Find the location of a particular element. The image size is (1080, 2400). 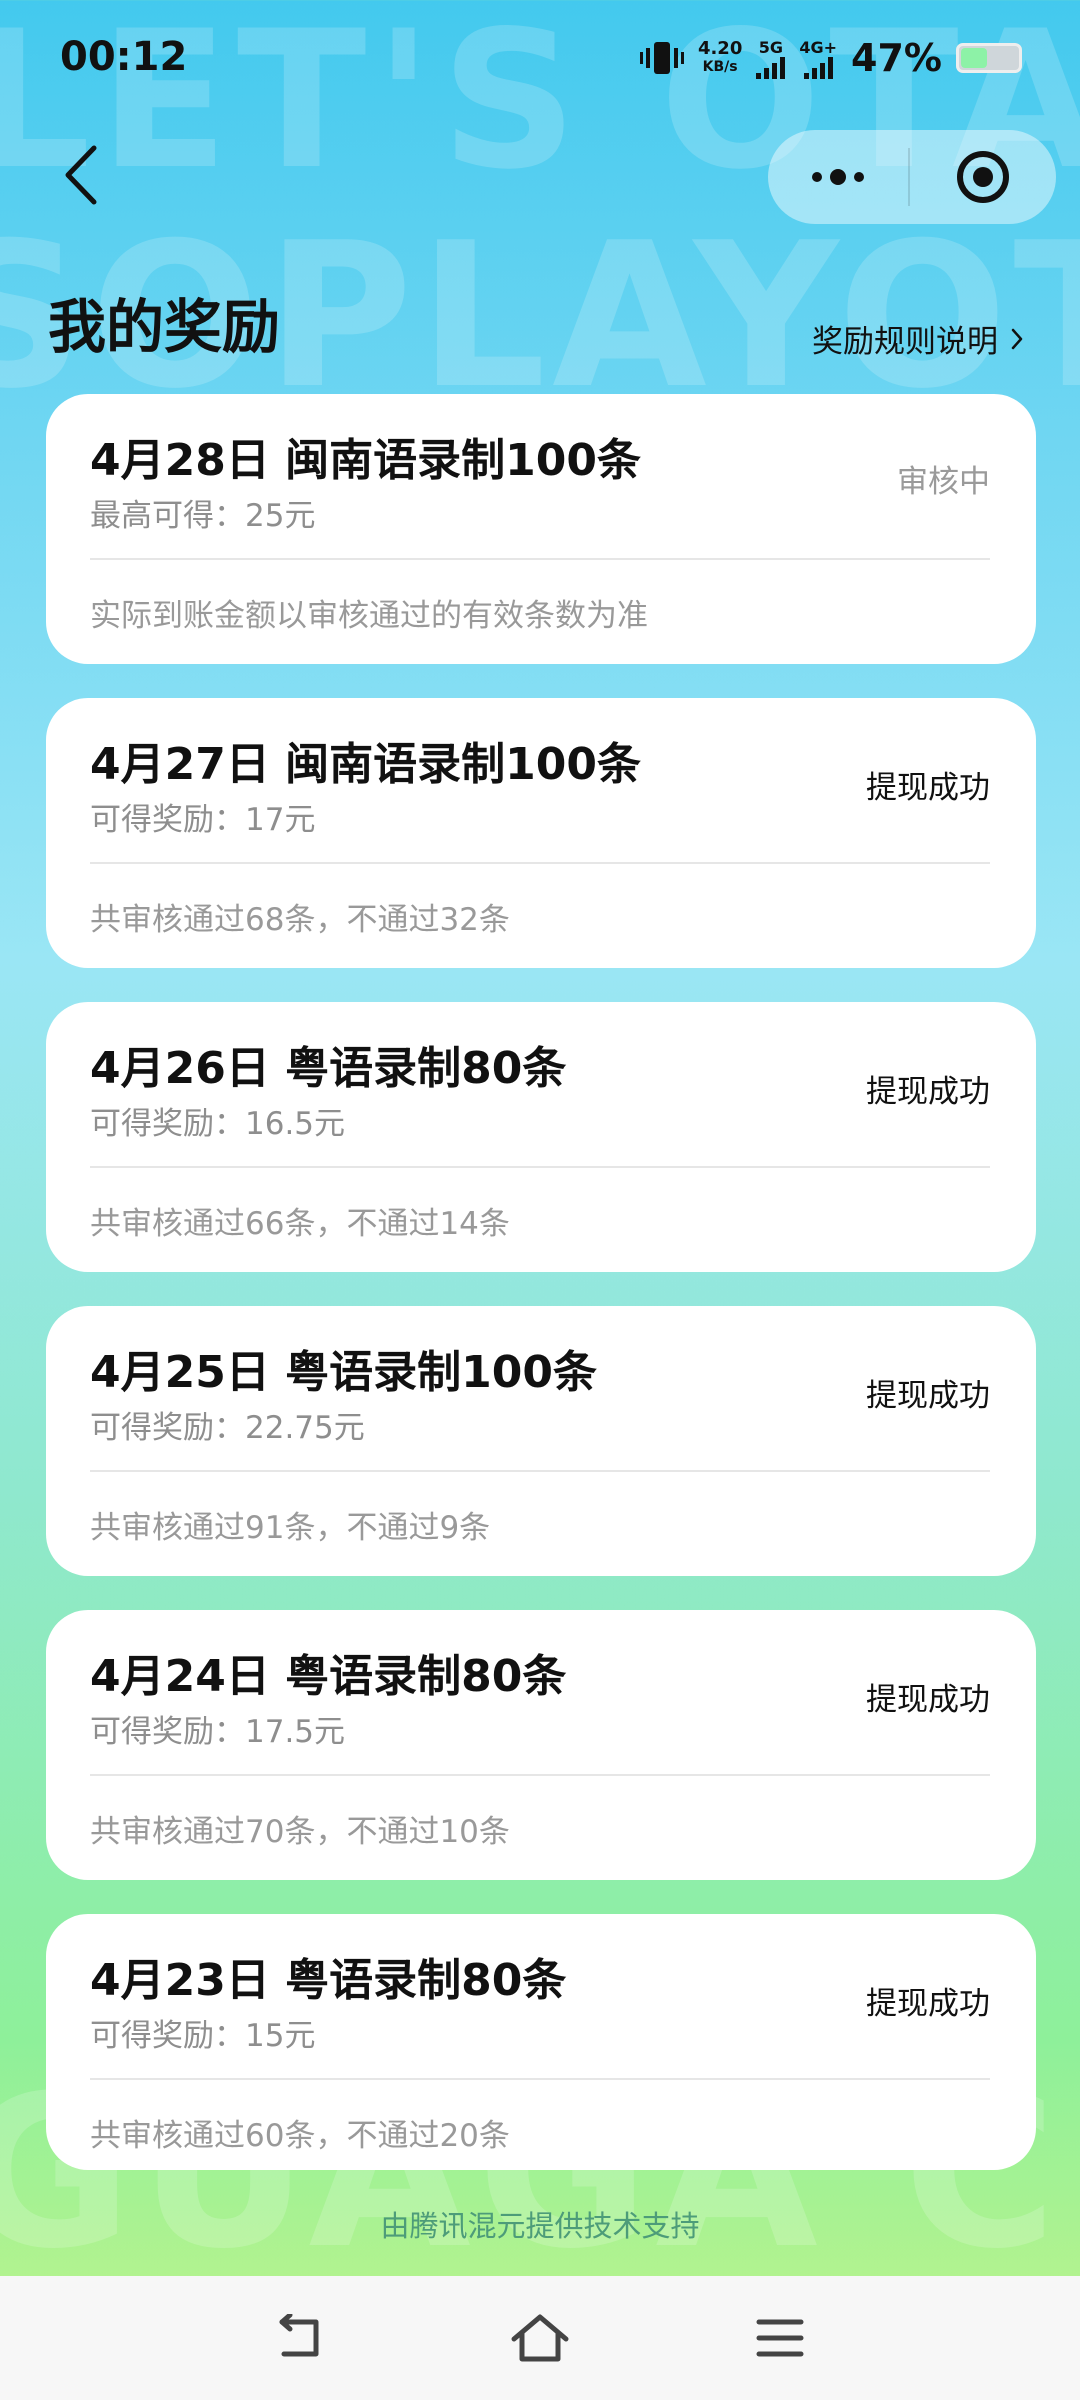

system-home-button is located at coordinates (540, 2338).